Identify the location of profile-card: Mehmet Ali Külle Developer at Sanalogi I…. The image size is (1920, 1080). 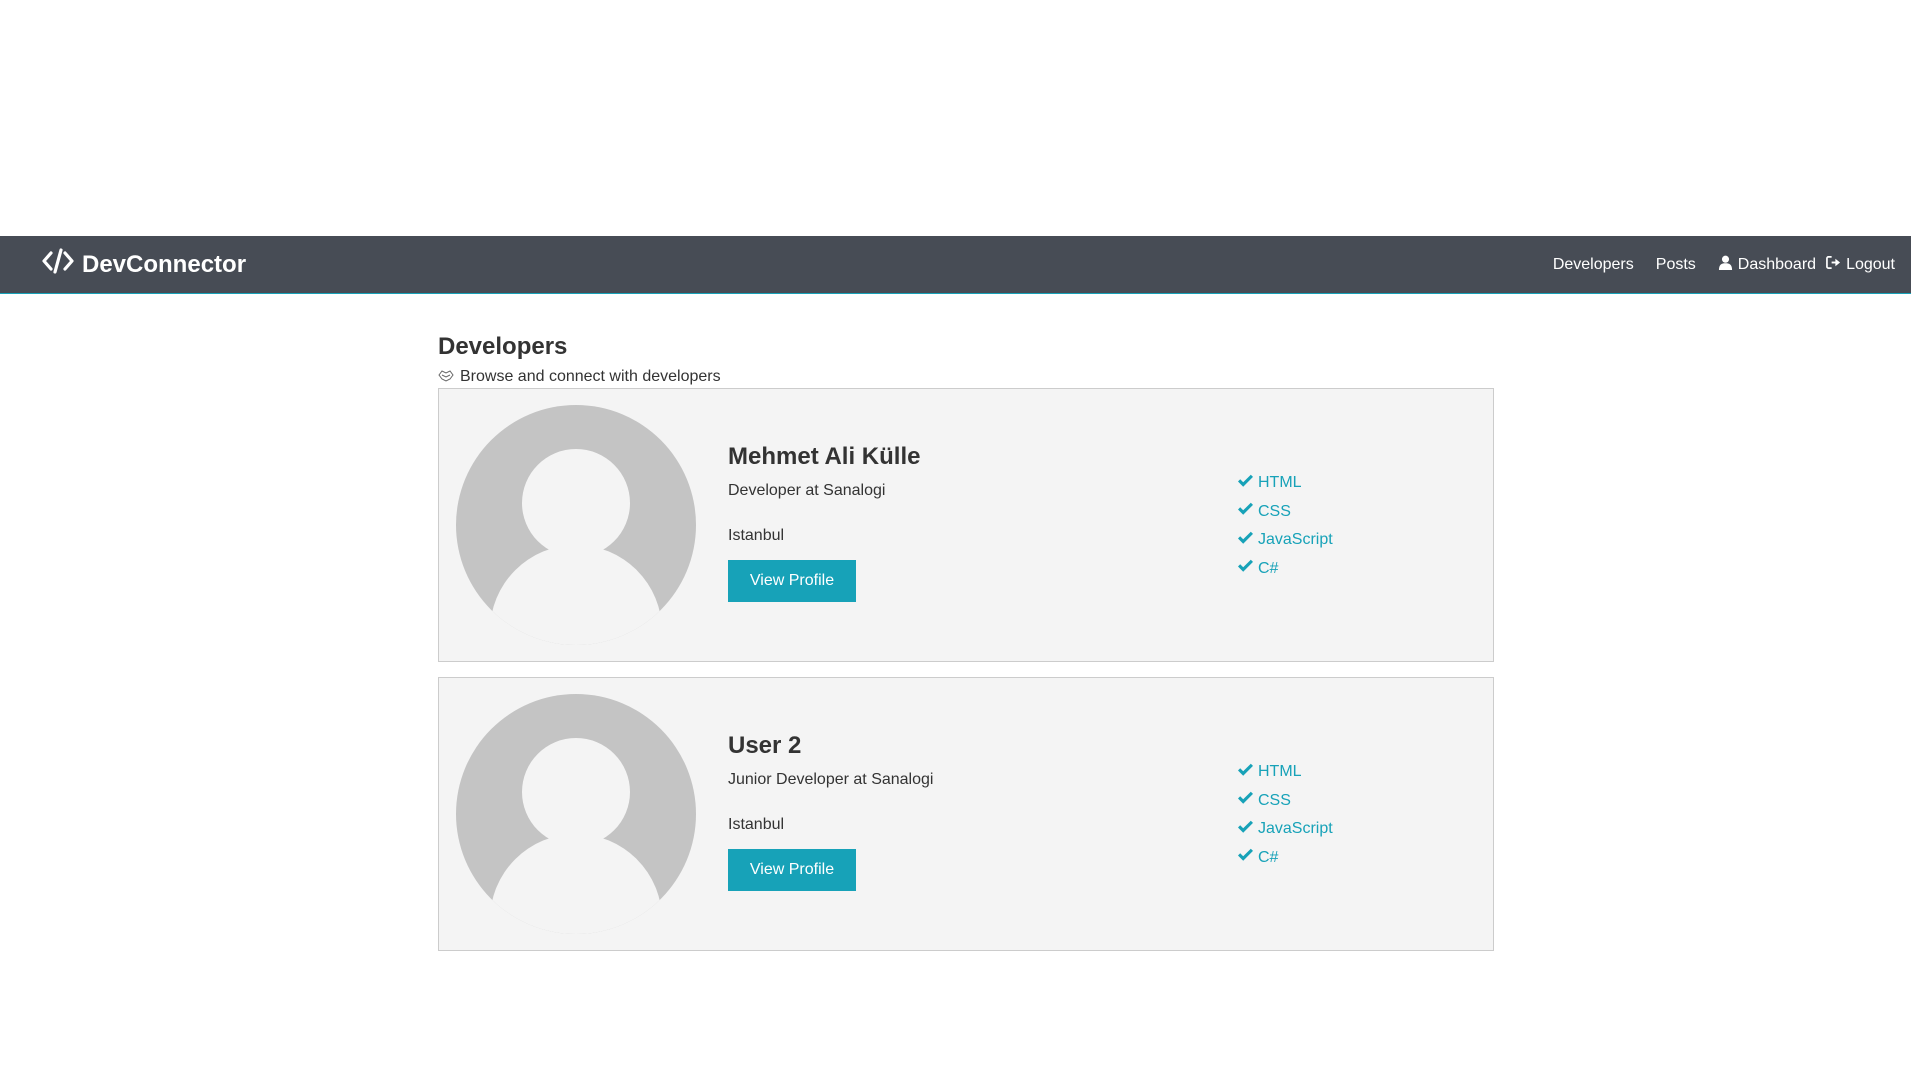
(966, 525).